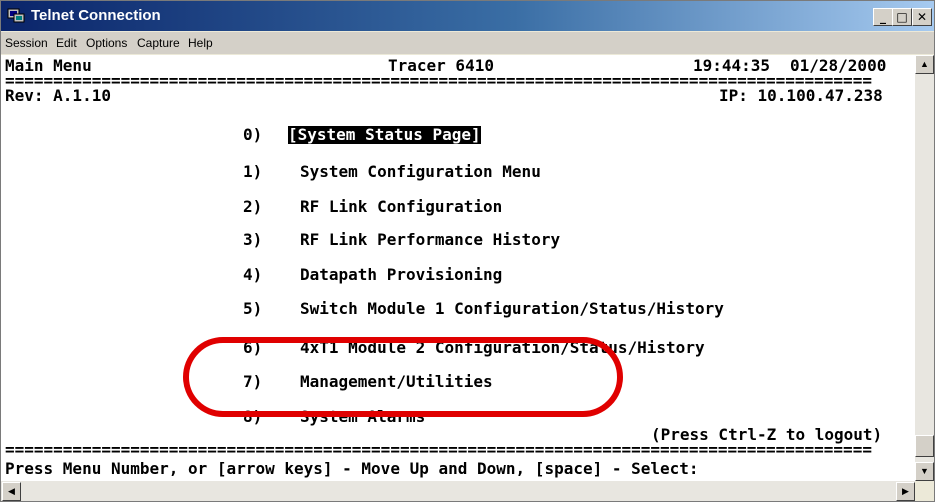 This screenshot has width=935, height=502. Describe the element at coordinates (11, 491) in the screenshot. I see `scroll-left-button: ◀` at that location.